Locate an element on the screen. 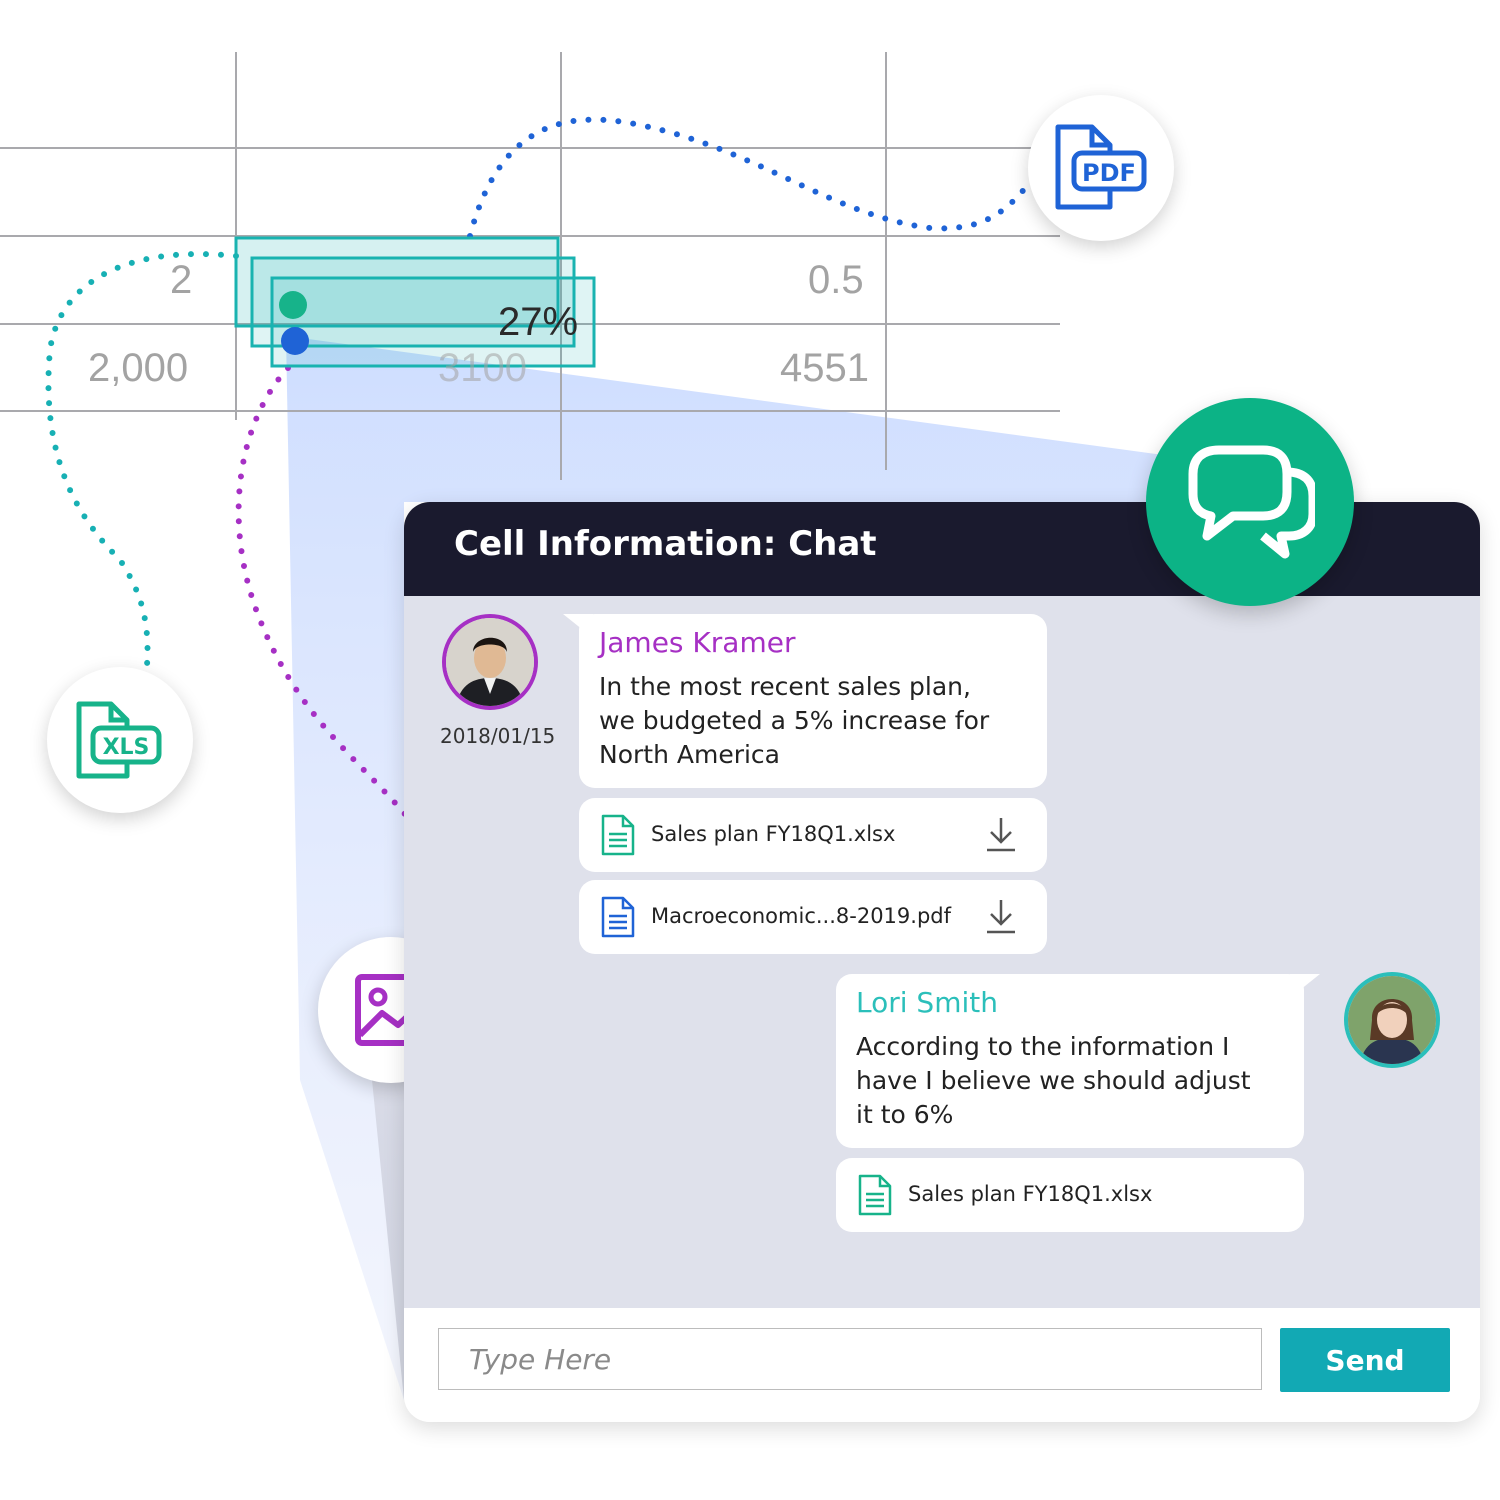 Image resolution: width=1500 pixels, height=1500 pixels. avatar-lori is located at coordinates (1392, 1020).